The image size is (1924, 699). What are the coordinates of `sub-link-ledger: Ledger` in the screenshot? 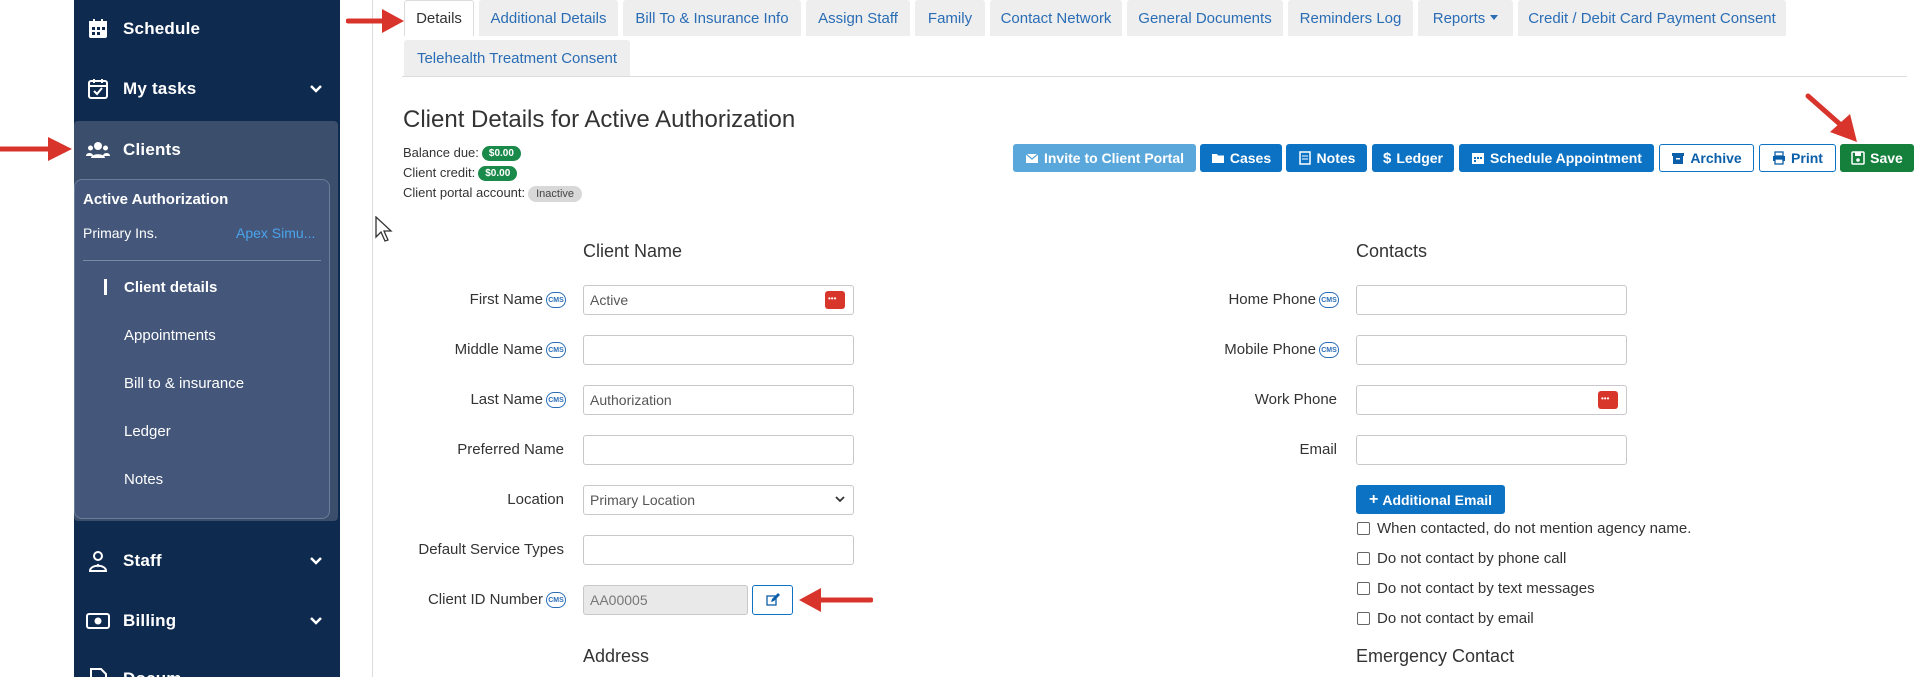 It's located at (147, 431).